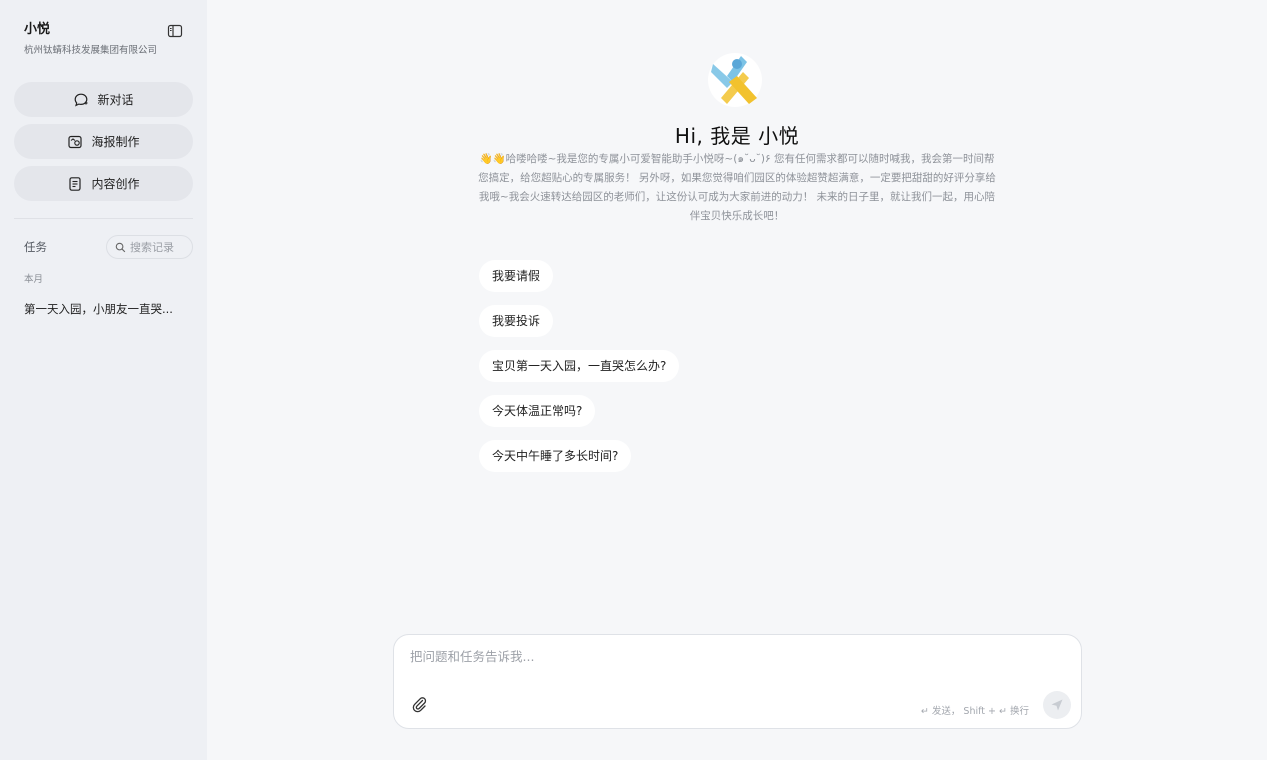 This screenshot has width=1267, height=760. What do you see at coordinates (103, 218) in the screenshot?
I see `sidebar-divider` at bounding box center [103, 218].